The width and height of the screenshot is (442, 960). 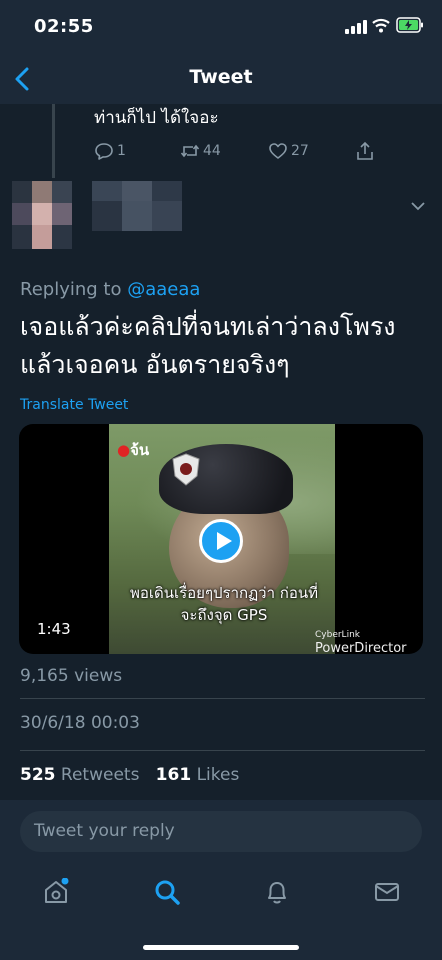 I want to click on replying-handle-link: @aaeaa, so click(x=163, y=289).